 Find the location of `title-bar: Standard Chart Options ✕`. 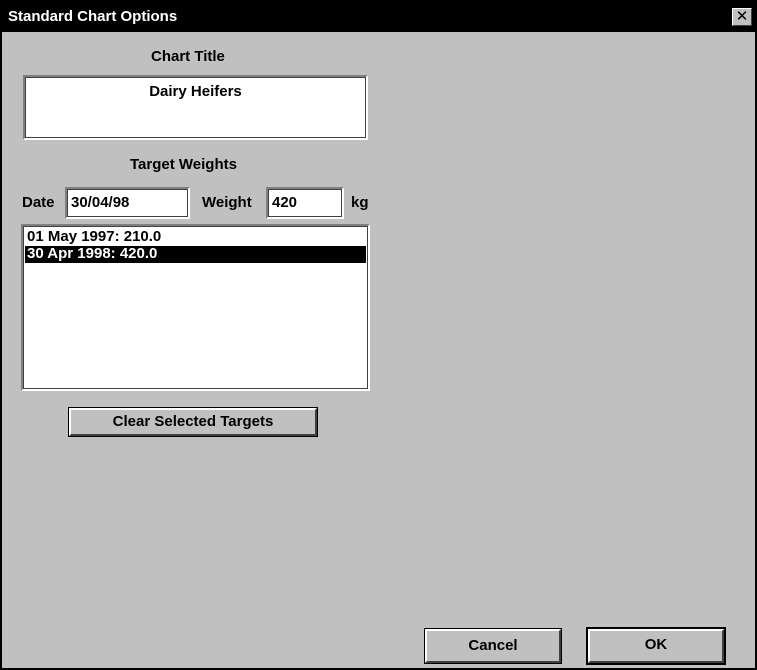

title-bar: Standard Chart Options ✕ is located at coordinates (378, 17).